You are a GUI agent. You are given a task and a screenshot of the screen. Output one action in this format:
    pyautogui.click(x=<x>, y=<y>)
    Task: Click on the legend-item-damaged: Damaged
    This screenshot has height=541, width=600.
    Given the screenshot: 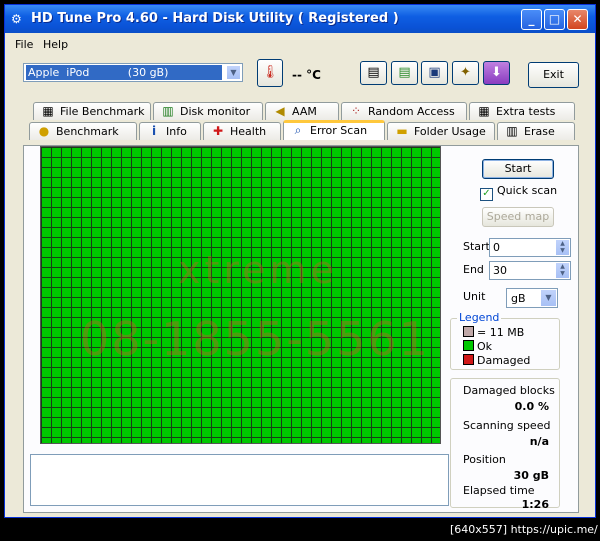 What is the action you would take?
    pyautogui.click(x=496, y=360)
    